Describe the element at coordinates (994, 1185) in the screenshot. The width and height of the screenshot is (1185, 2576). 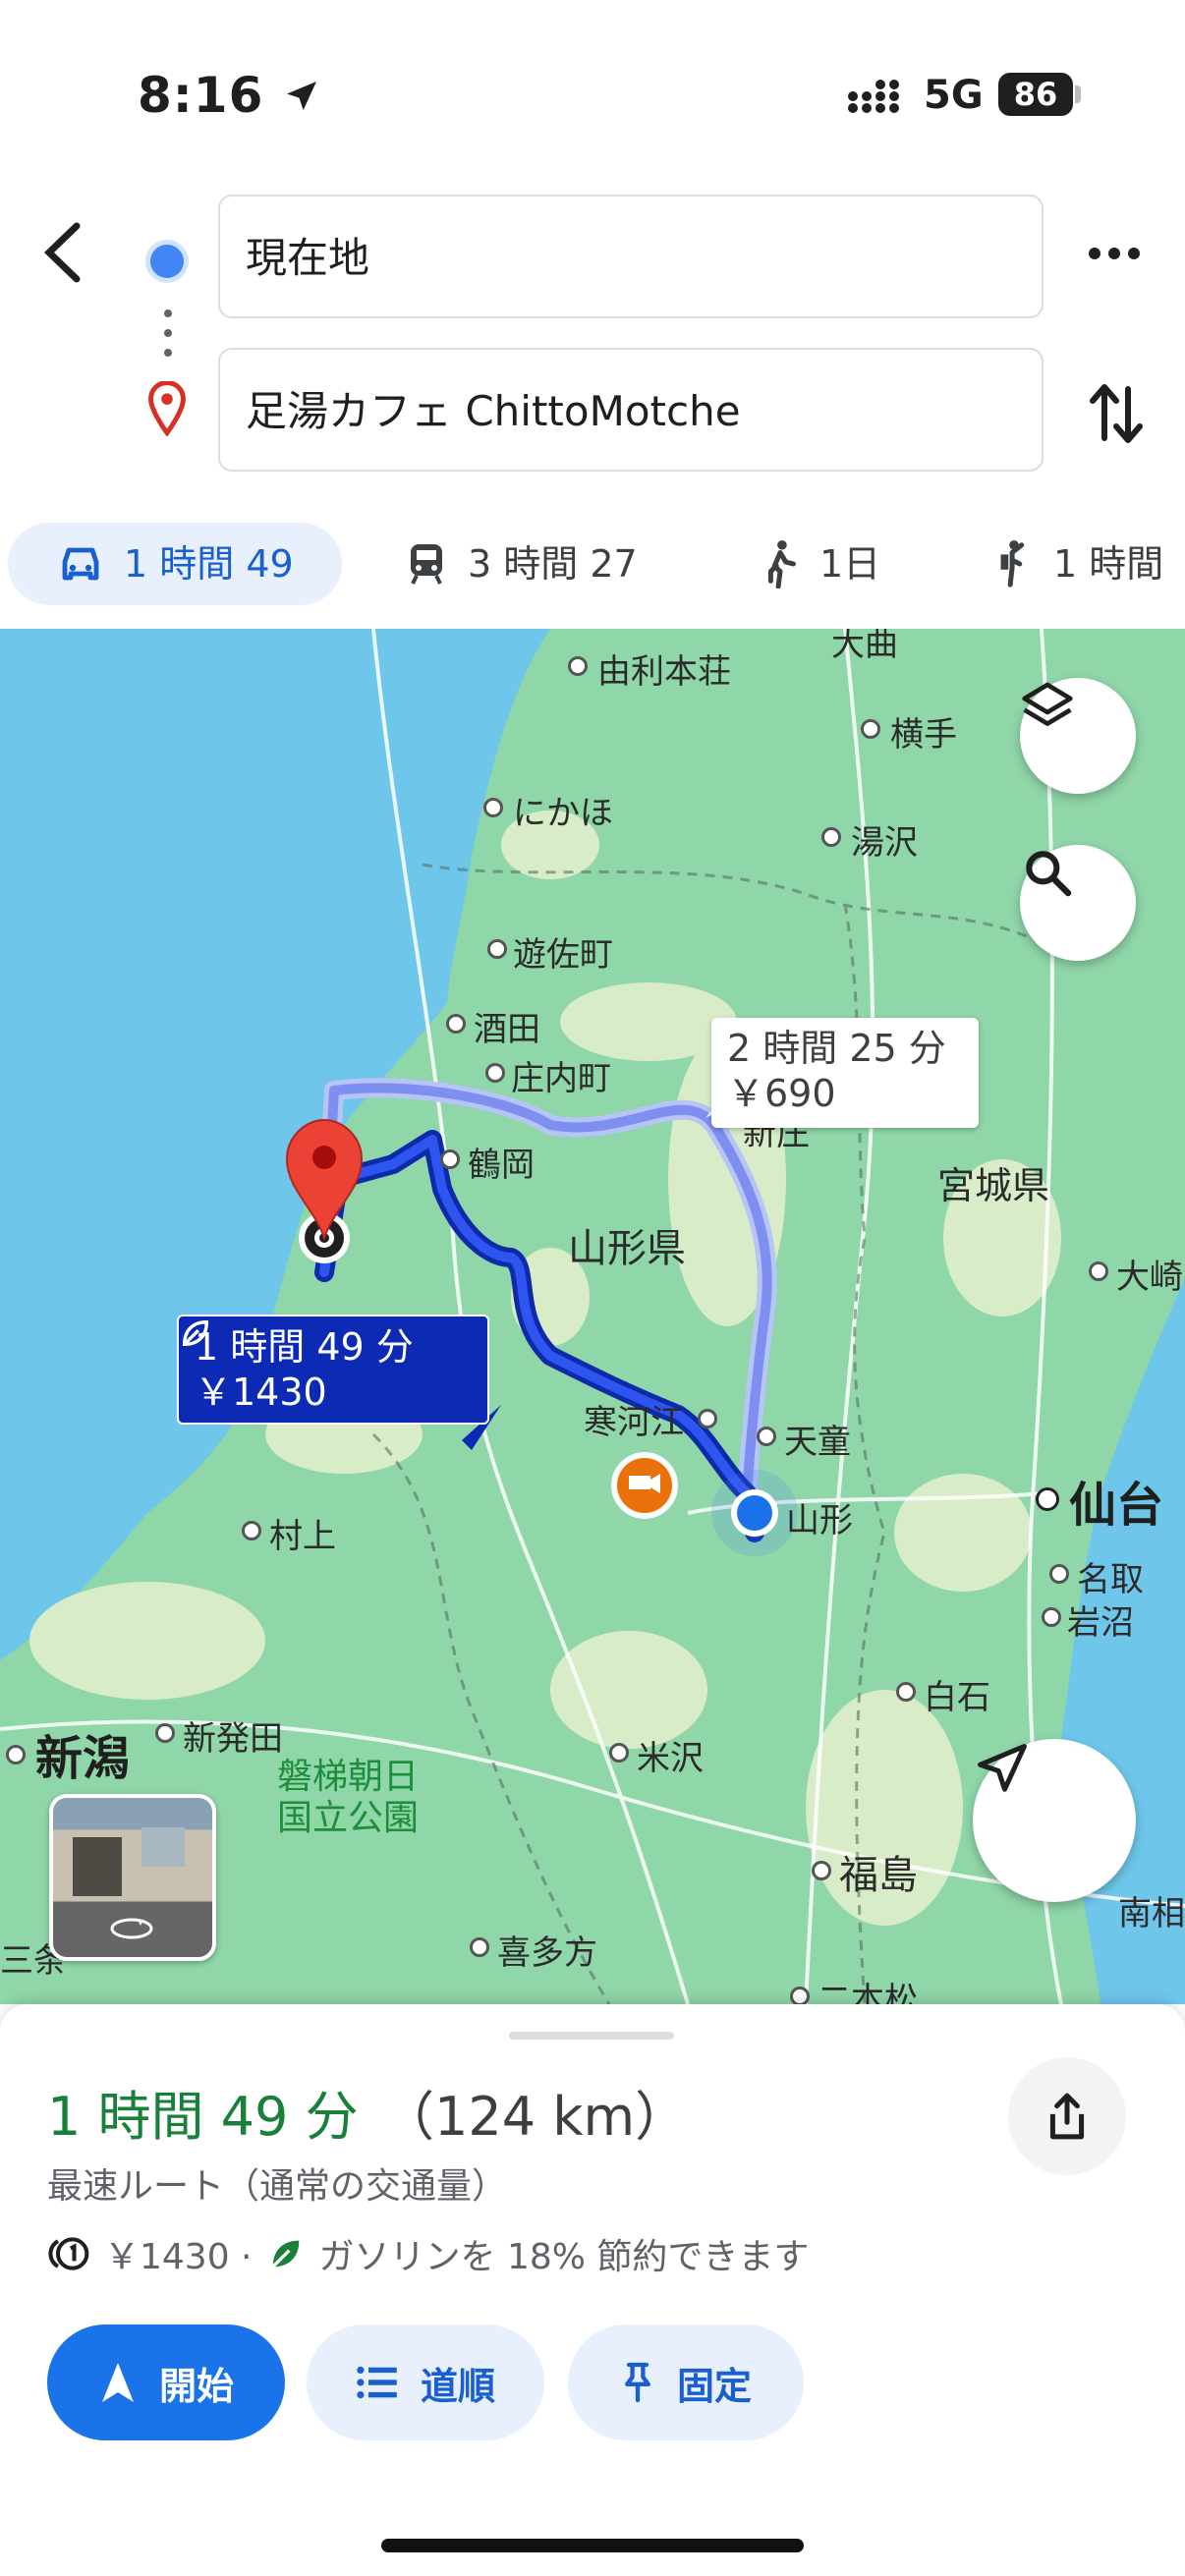
I see `map-label-miyagi: 宮城県` at that location.